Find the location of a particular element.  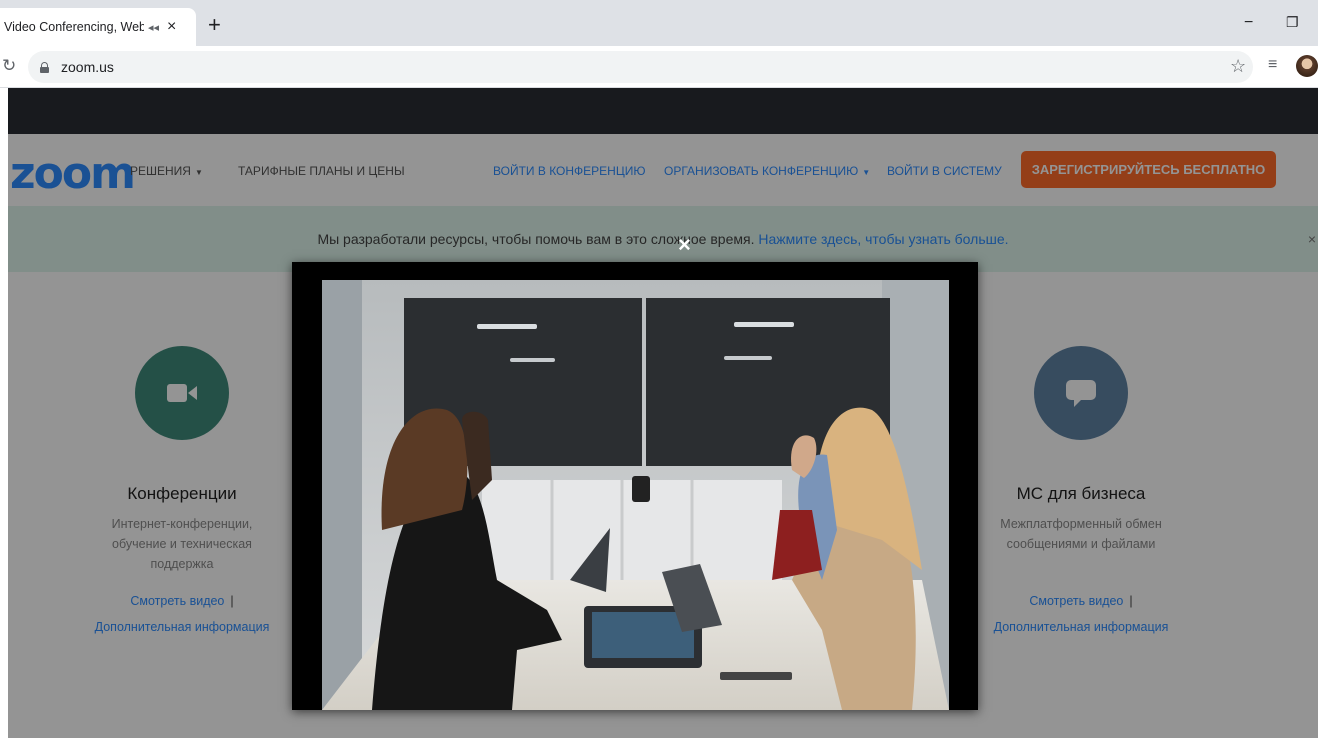

url-text: zoom.us is located at coordinates (87, 67).